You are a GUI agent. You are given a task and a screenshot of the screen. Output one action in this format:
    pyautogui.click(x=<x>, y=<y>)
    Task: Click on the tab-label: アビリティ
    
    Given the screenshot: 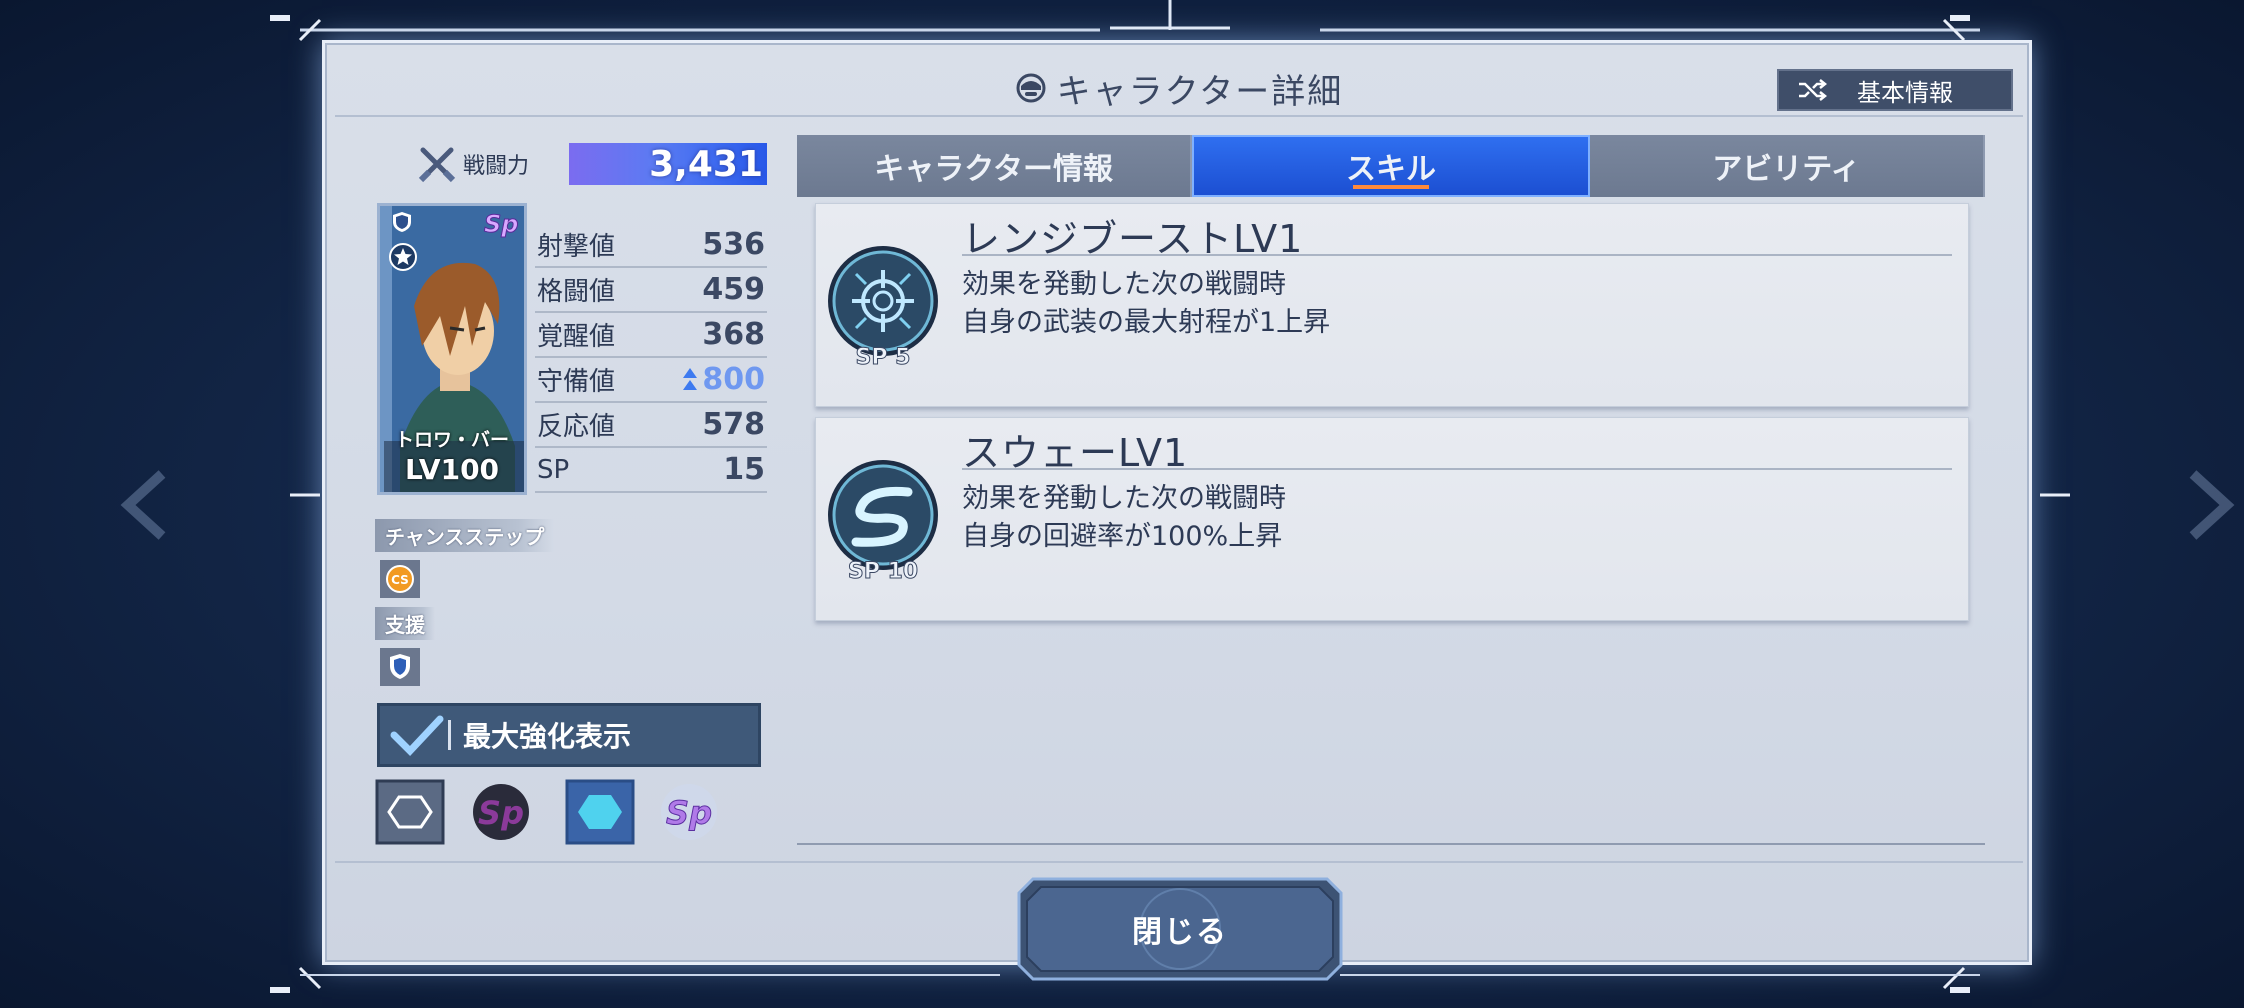 What is the action you would take?
    pyautogui.click(x=1786, y=169)
    